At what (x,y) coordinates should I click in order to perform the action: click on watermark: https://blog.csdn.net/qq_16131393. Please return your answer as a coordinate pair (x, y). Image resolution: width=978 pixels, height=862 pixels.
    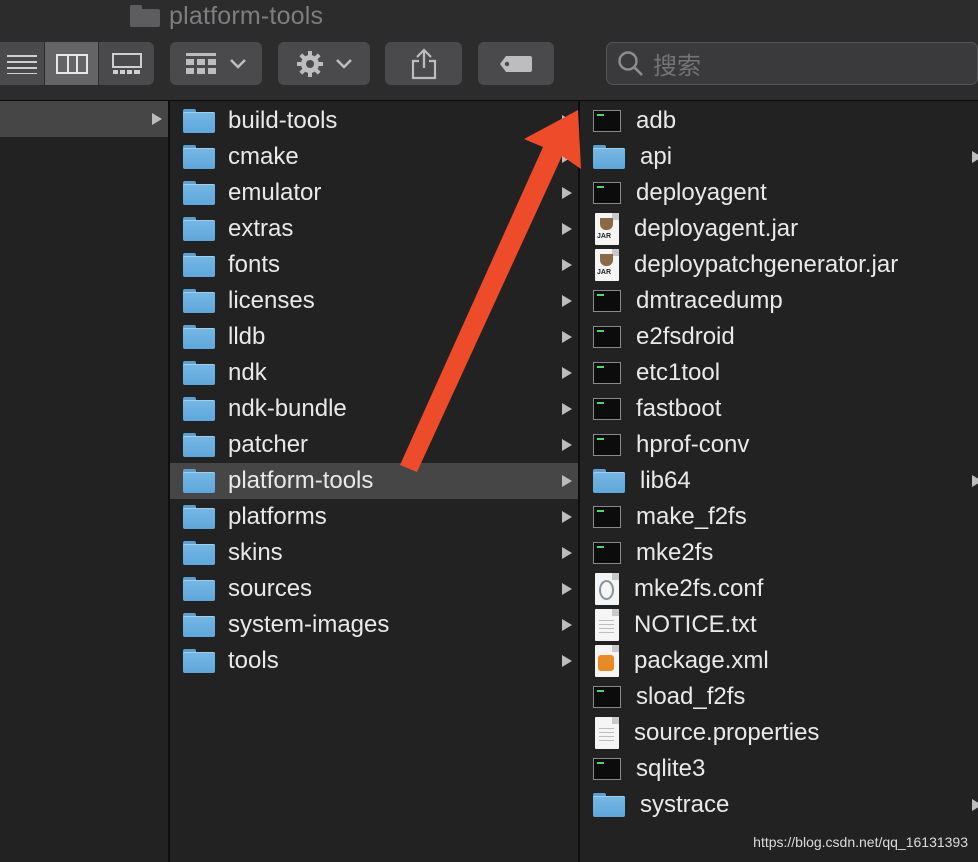
    Looking at the image, I should click on (860, 842).